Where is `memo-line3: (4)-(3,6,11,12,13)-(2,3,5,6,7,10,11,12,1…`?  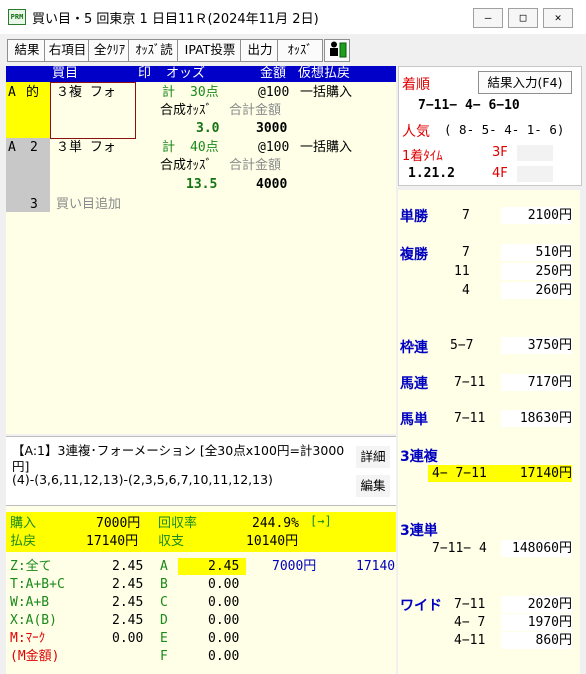 memo-line3: (4)-(3,6,11,12,13)-(2,3,5,6,7,10,11,12,1… is located at coordinates (142, 479).